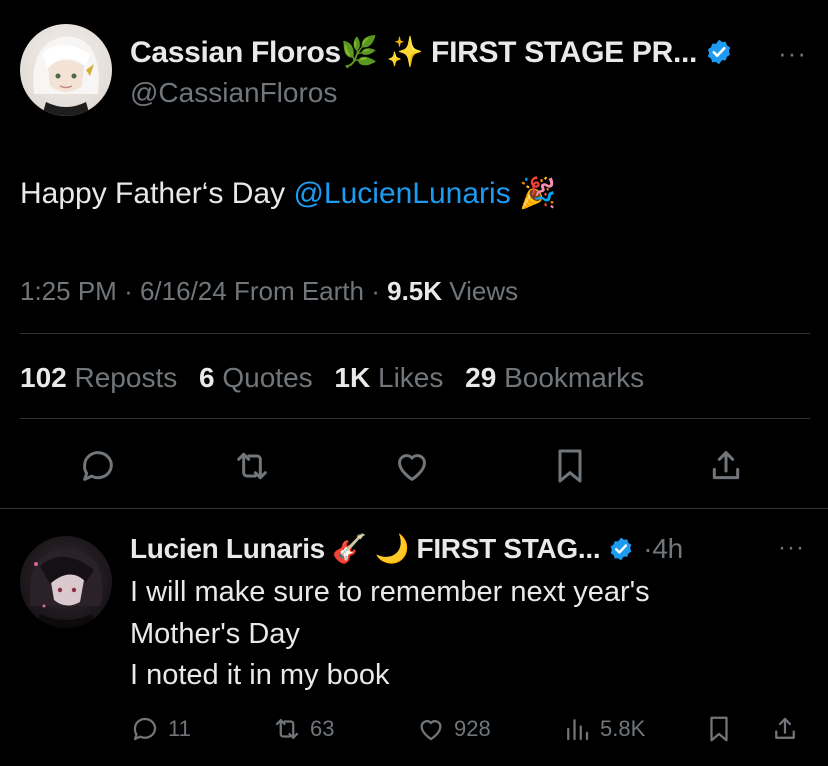  Describe the element at coordinates (179, 728) in the screenshot. I see `replies-count: 11` at that location.